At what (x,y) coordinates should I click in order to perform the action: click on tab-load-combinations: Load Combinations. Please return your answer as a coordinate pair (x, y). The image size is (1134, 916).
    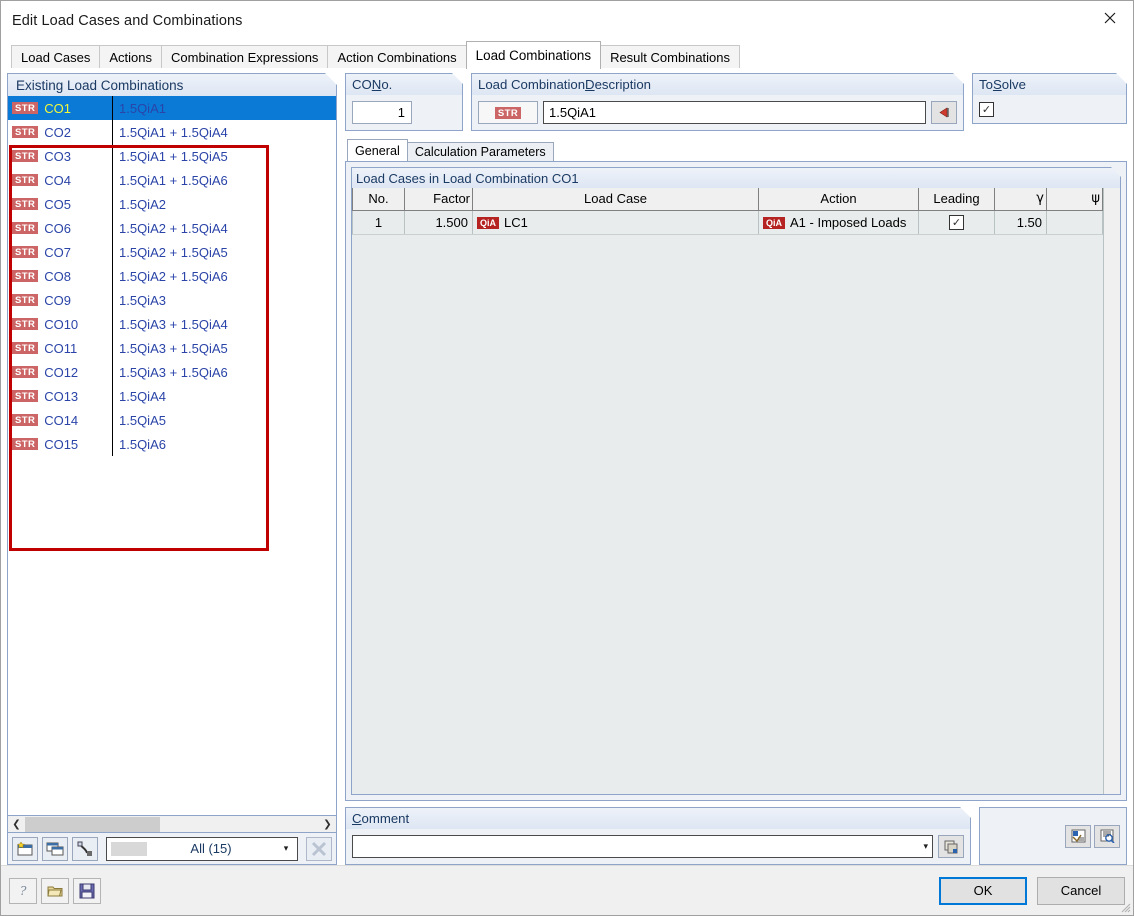
    Looking at the image, I should click on (533, 55).